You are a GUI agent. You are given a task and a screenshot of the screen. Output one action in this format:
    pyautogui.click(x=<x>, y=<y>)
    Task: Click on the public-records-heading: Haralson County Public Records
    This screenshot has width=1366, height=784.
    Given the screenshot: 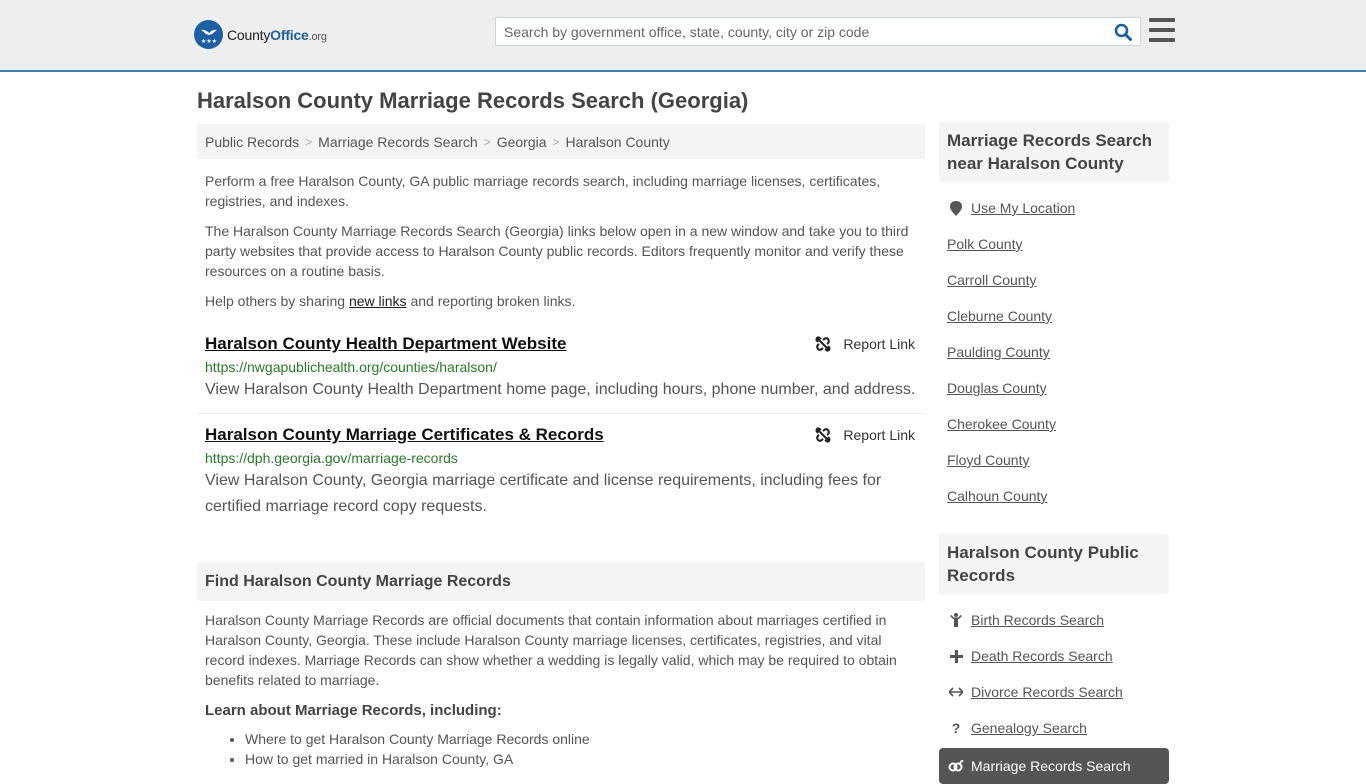 What is the action you would take?
    pyautogui.click(x=1054, y=564)
    